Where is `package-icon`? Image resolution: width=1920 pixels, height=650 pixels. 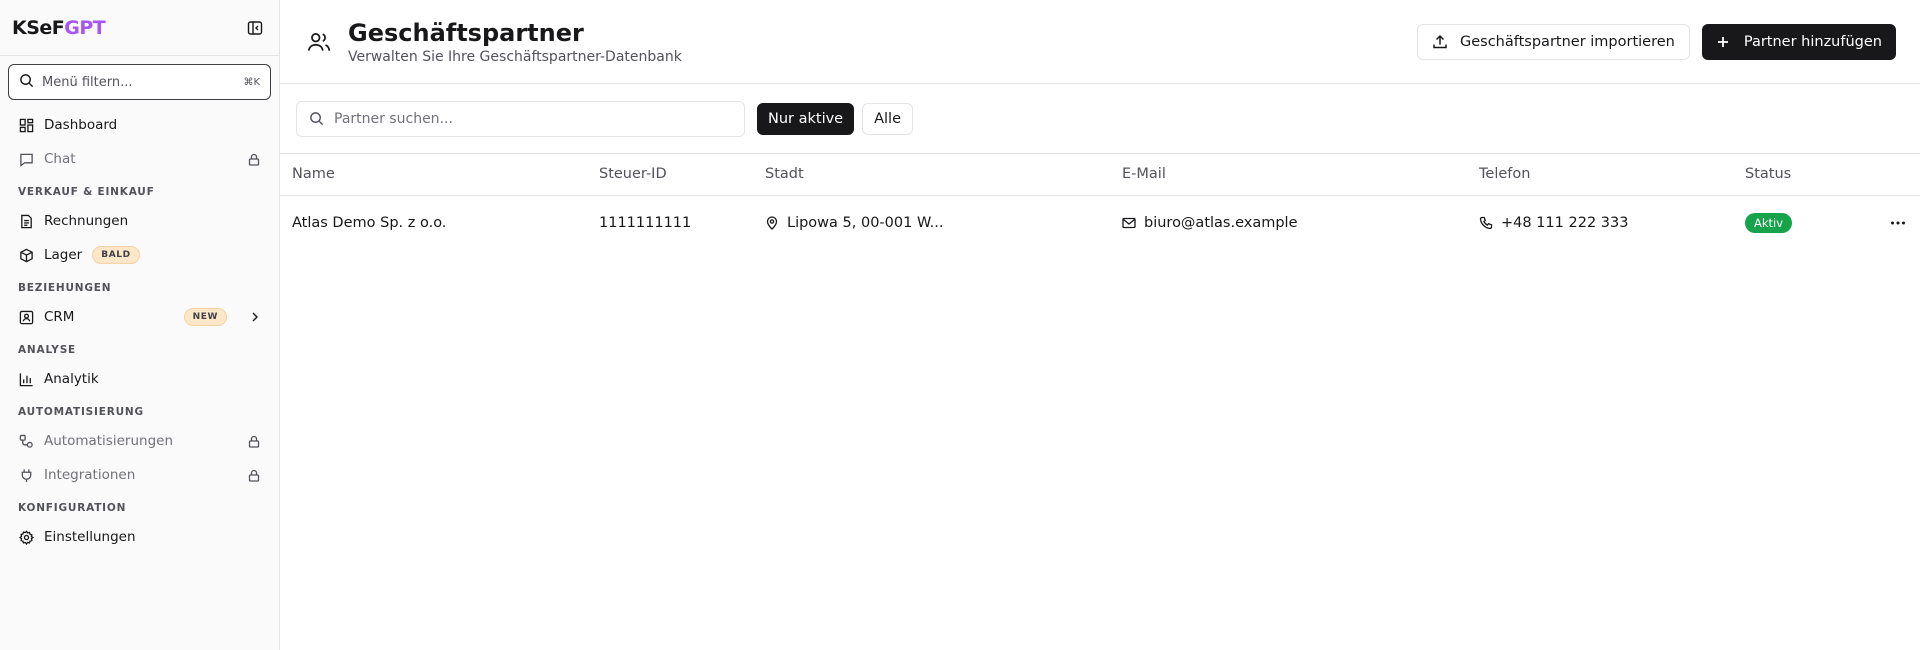 package-icon is located at coordinates (26, 255).